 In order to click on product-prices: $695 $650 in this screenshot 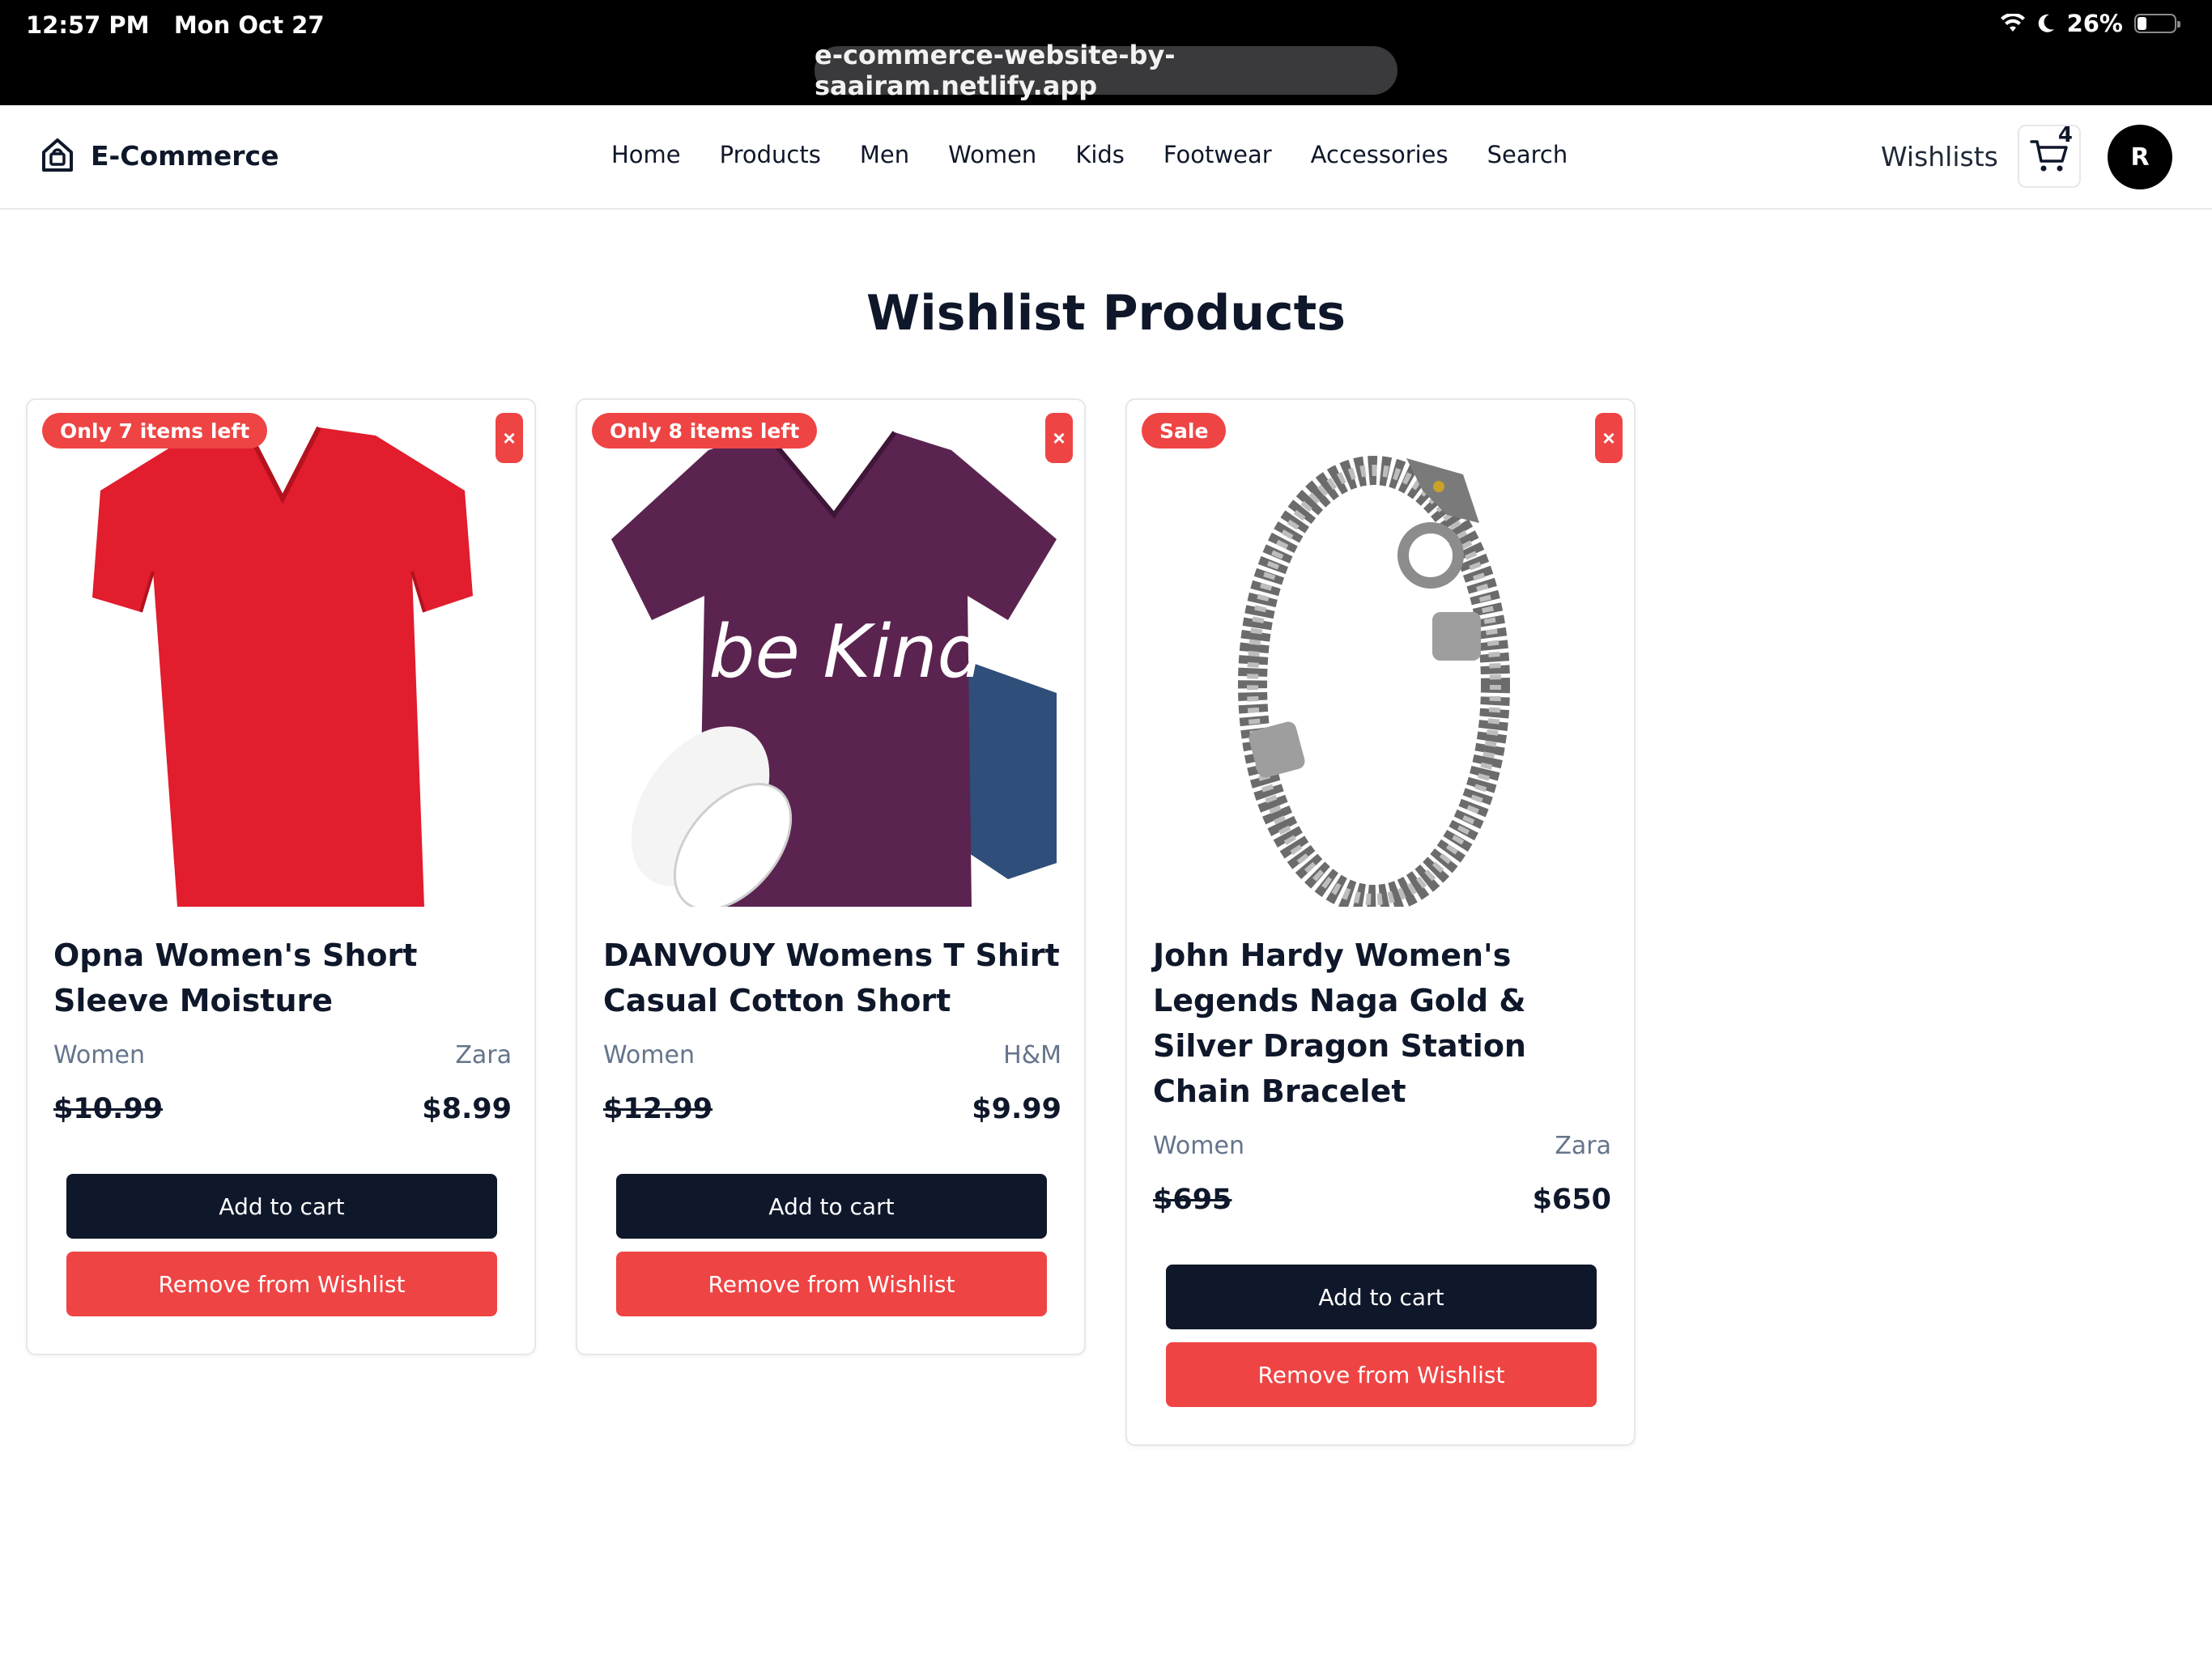, I will do `click(1382, 1200)`.